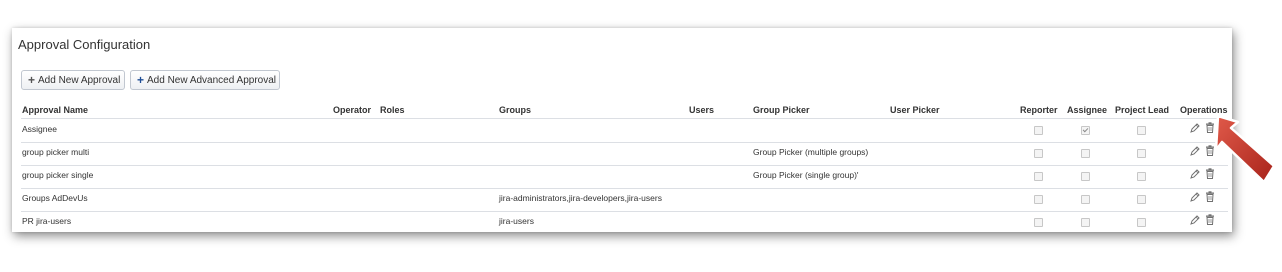 Image resolution: width=1282 pixels, height=272 pixels. I want to click on add-new-advanced-approval-button: + Add New Advanced Approval, so click(205, 80).